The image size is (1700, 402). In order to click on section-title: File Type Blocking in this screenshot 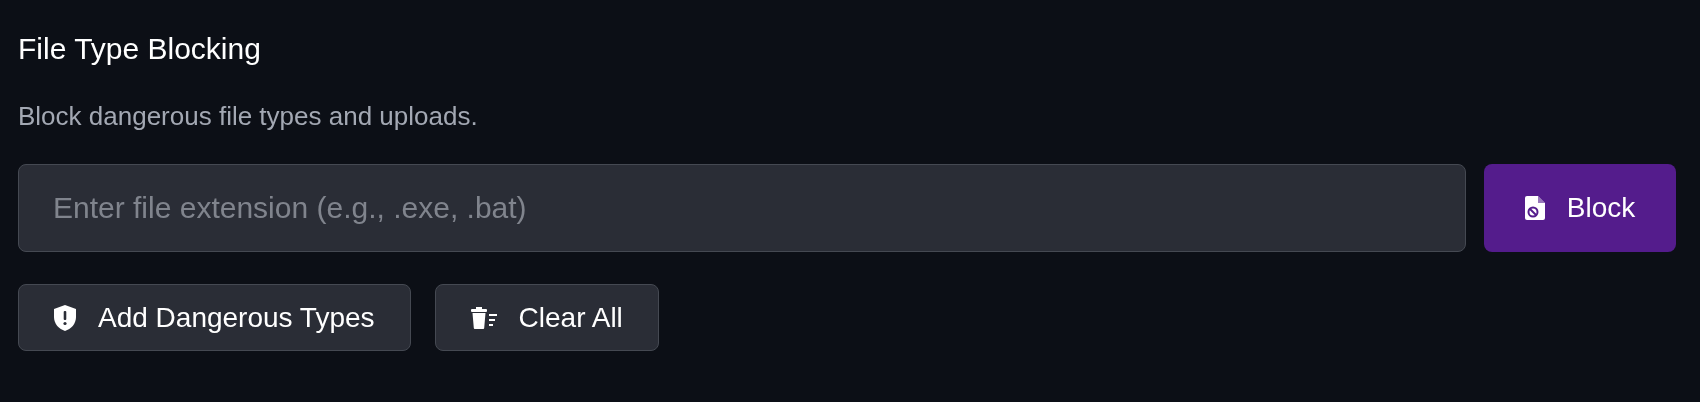, I will do `click(140, 49)`.